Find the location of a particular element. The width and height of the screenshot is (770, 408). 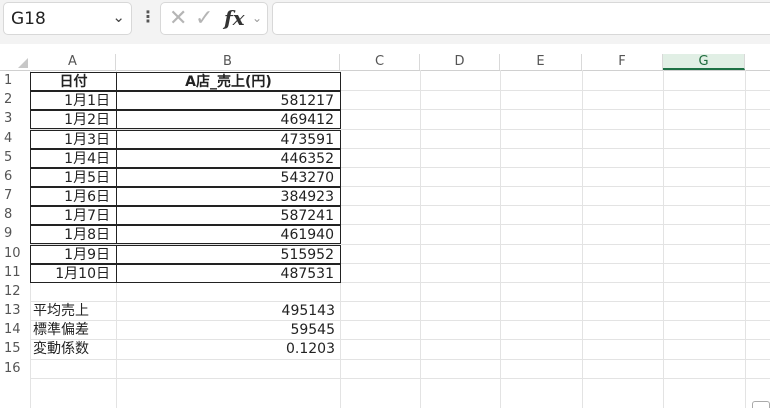

sales-cell: 581217 is located at coordinates (228, 101).